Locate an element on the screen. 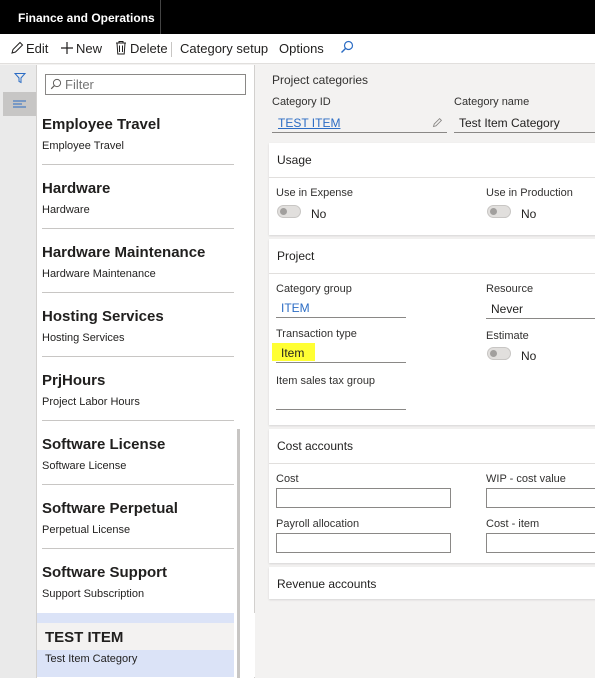  category-setup-button: Category setup is located at coordinates (224, 49).